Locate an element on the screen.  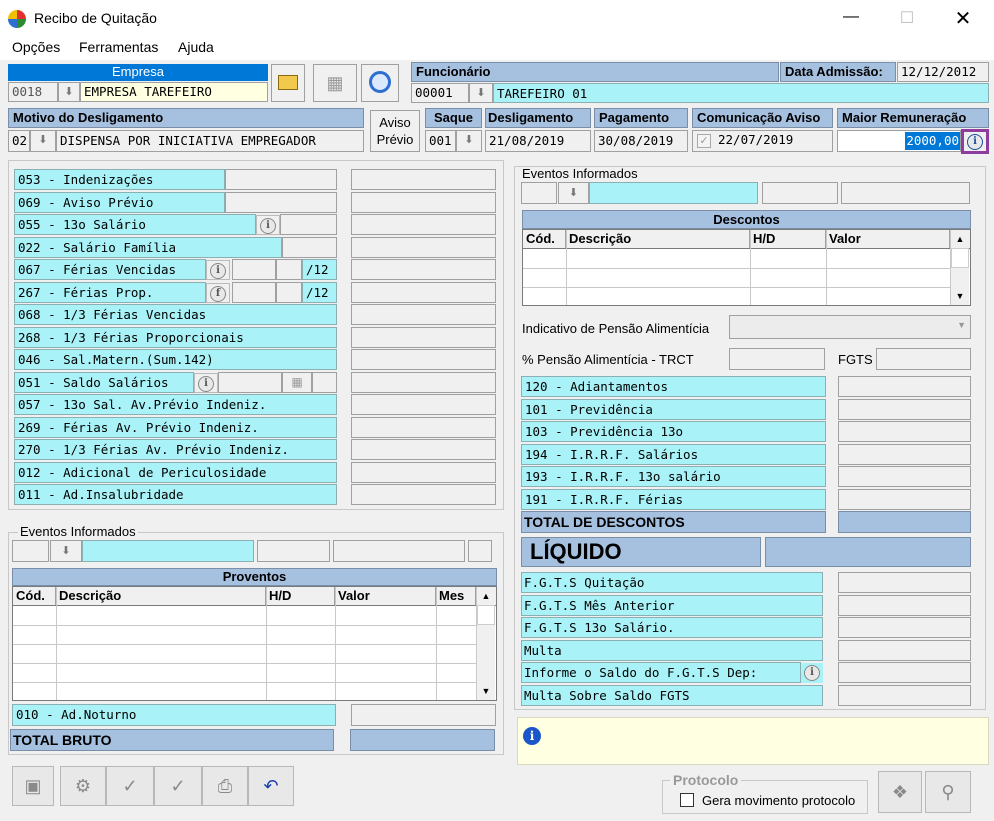
eventos-right-desc is located at coordinates (673, 193).